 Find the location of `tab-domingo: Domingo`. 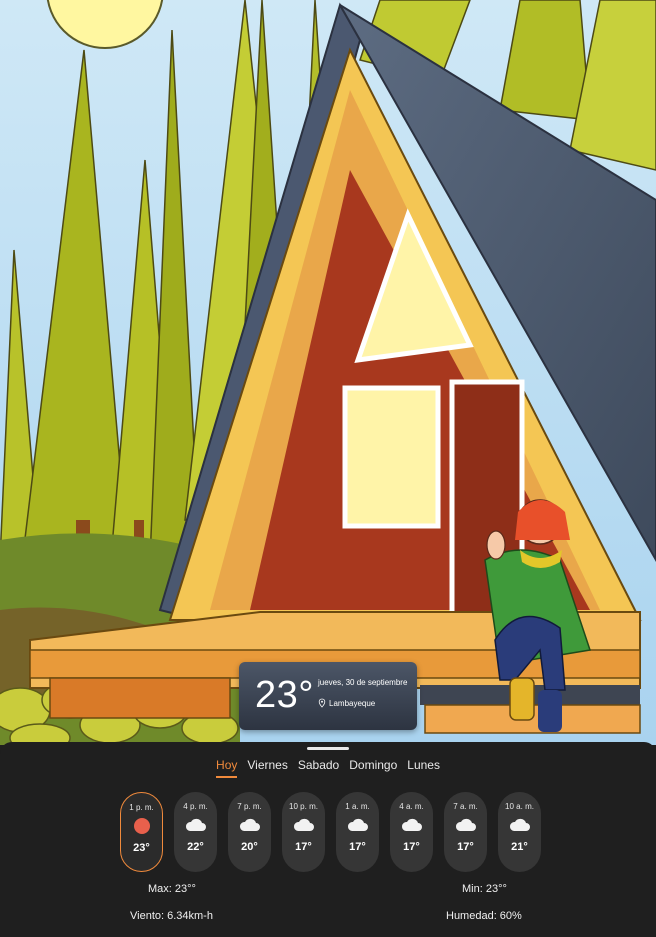

tab-domingo: Domingo is located at coordinates (373, 768).